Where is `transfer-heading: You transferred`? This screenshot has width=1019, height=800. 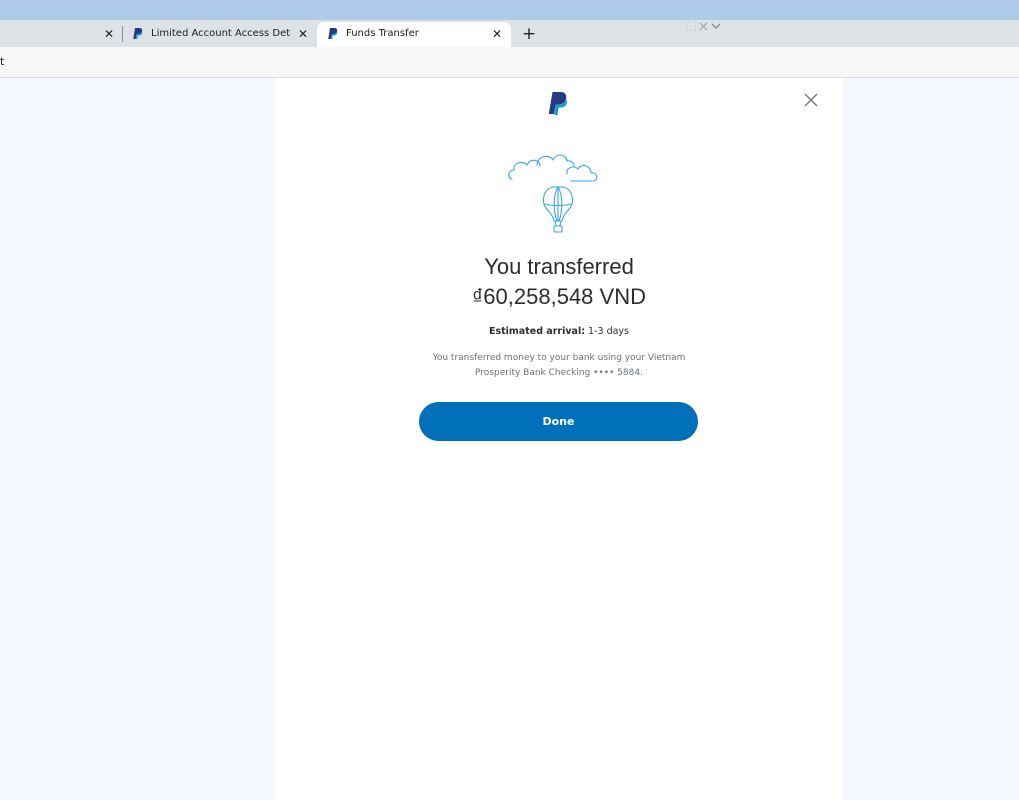
transfer-heading: You transferred is located at coordinates (559, 266).